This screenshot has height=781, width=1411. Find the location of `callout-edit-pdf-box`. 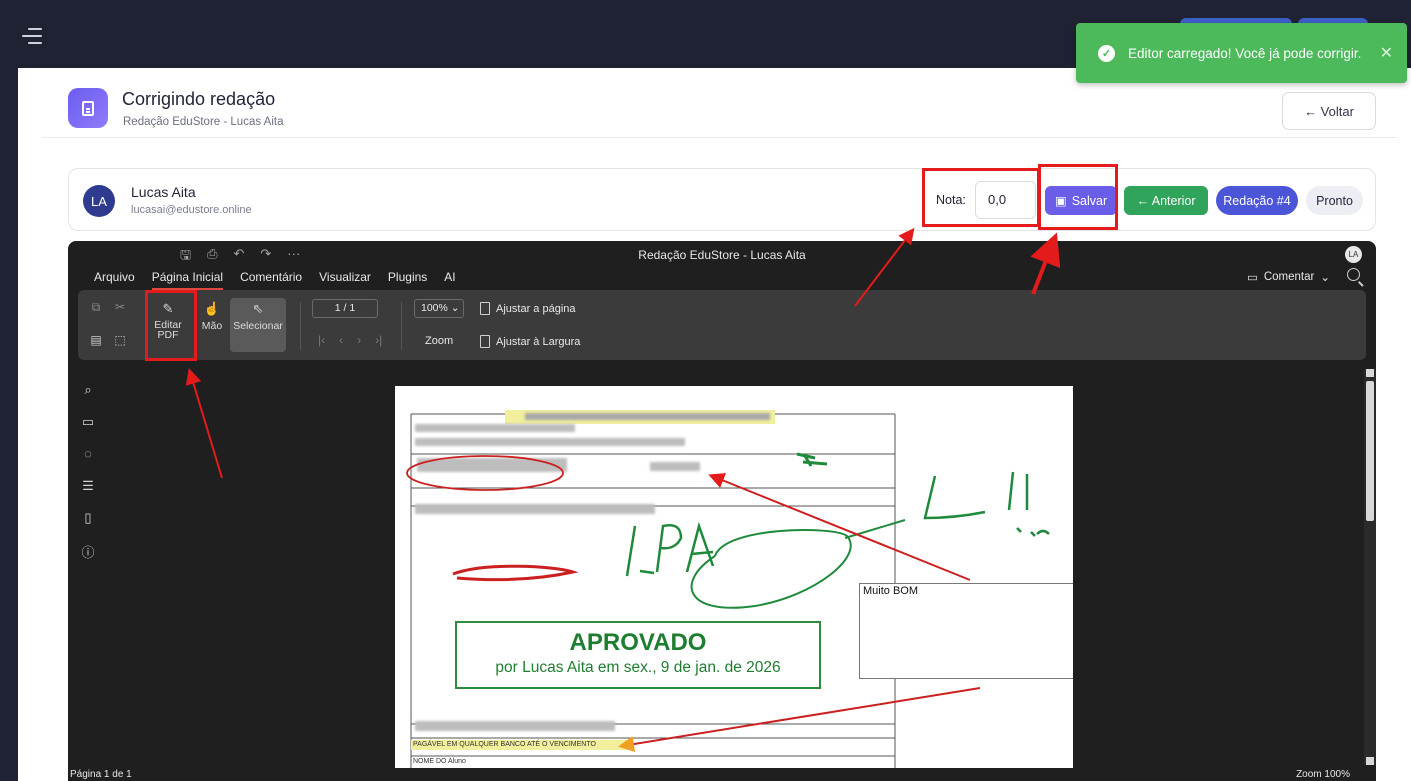

callout-edit-pdf-box is located at coordinates (171, 325).